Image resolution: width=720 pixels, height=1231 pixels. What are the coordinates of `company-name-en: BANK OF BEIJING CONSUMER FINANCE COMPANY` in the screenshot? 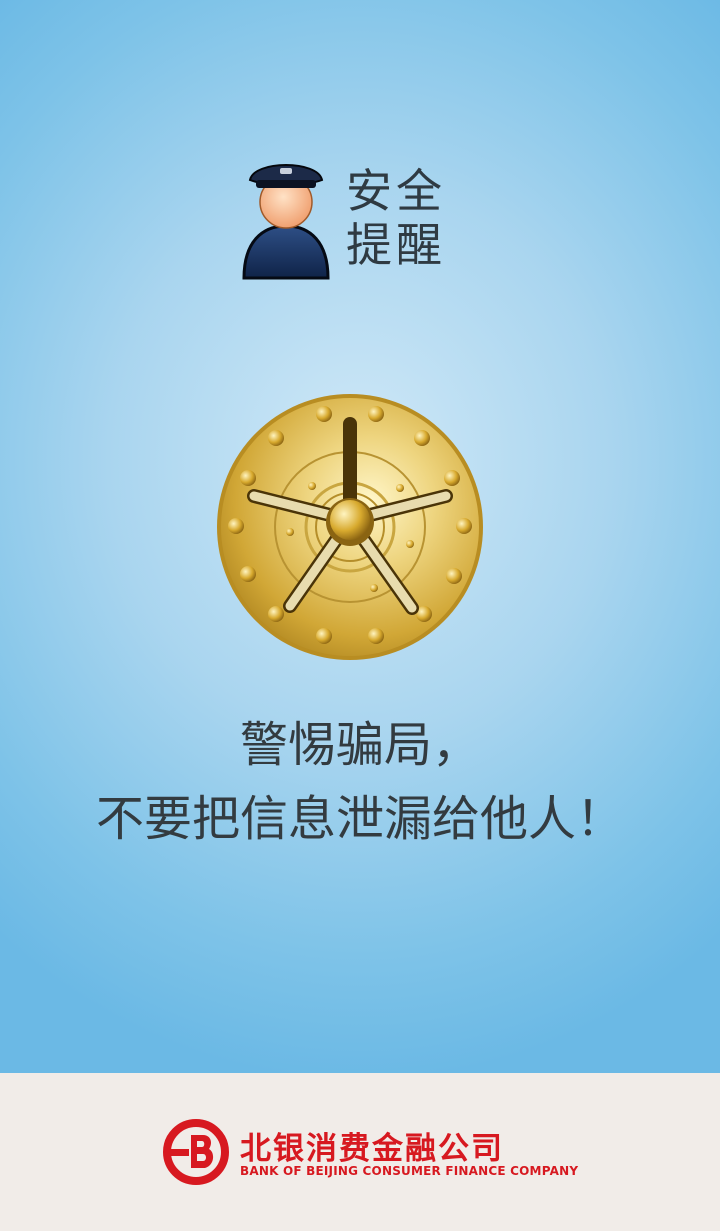 It's located at (409, 1171).